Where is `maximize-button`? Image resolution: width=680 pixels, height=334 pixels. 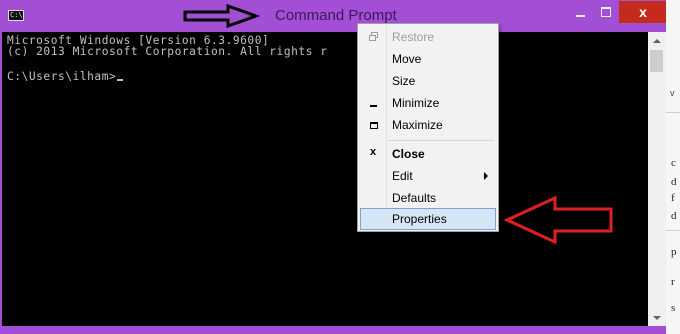
maximize-button is located at coordinates (606, 12).